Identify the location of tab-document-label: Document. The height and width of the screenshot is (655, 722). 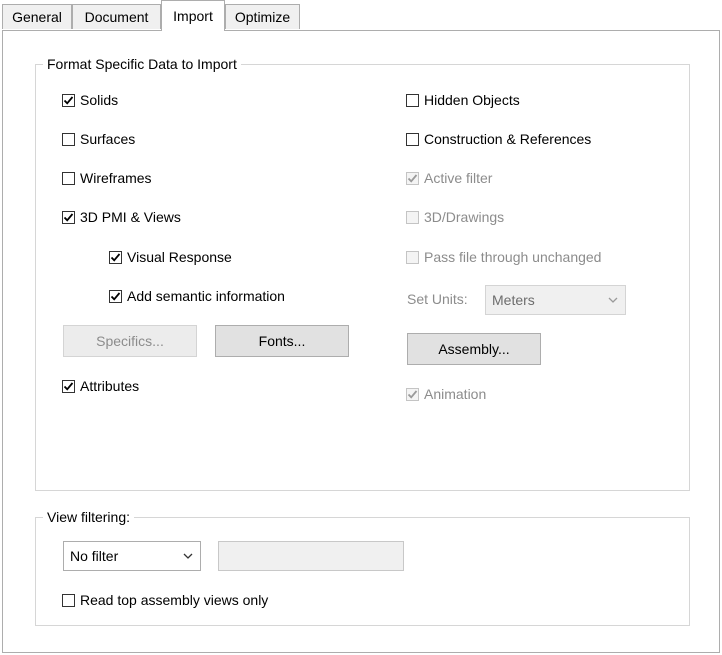
(116, 17).